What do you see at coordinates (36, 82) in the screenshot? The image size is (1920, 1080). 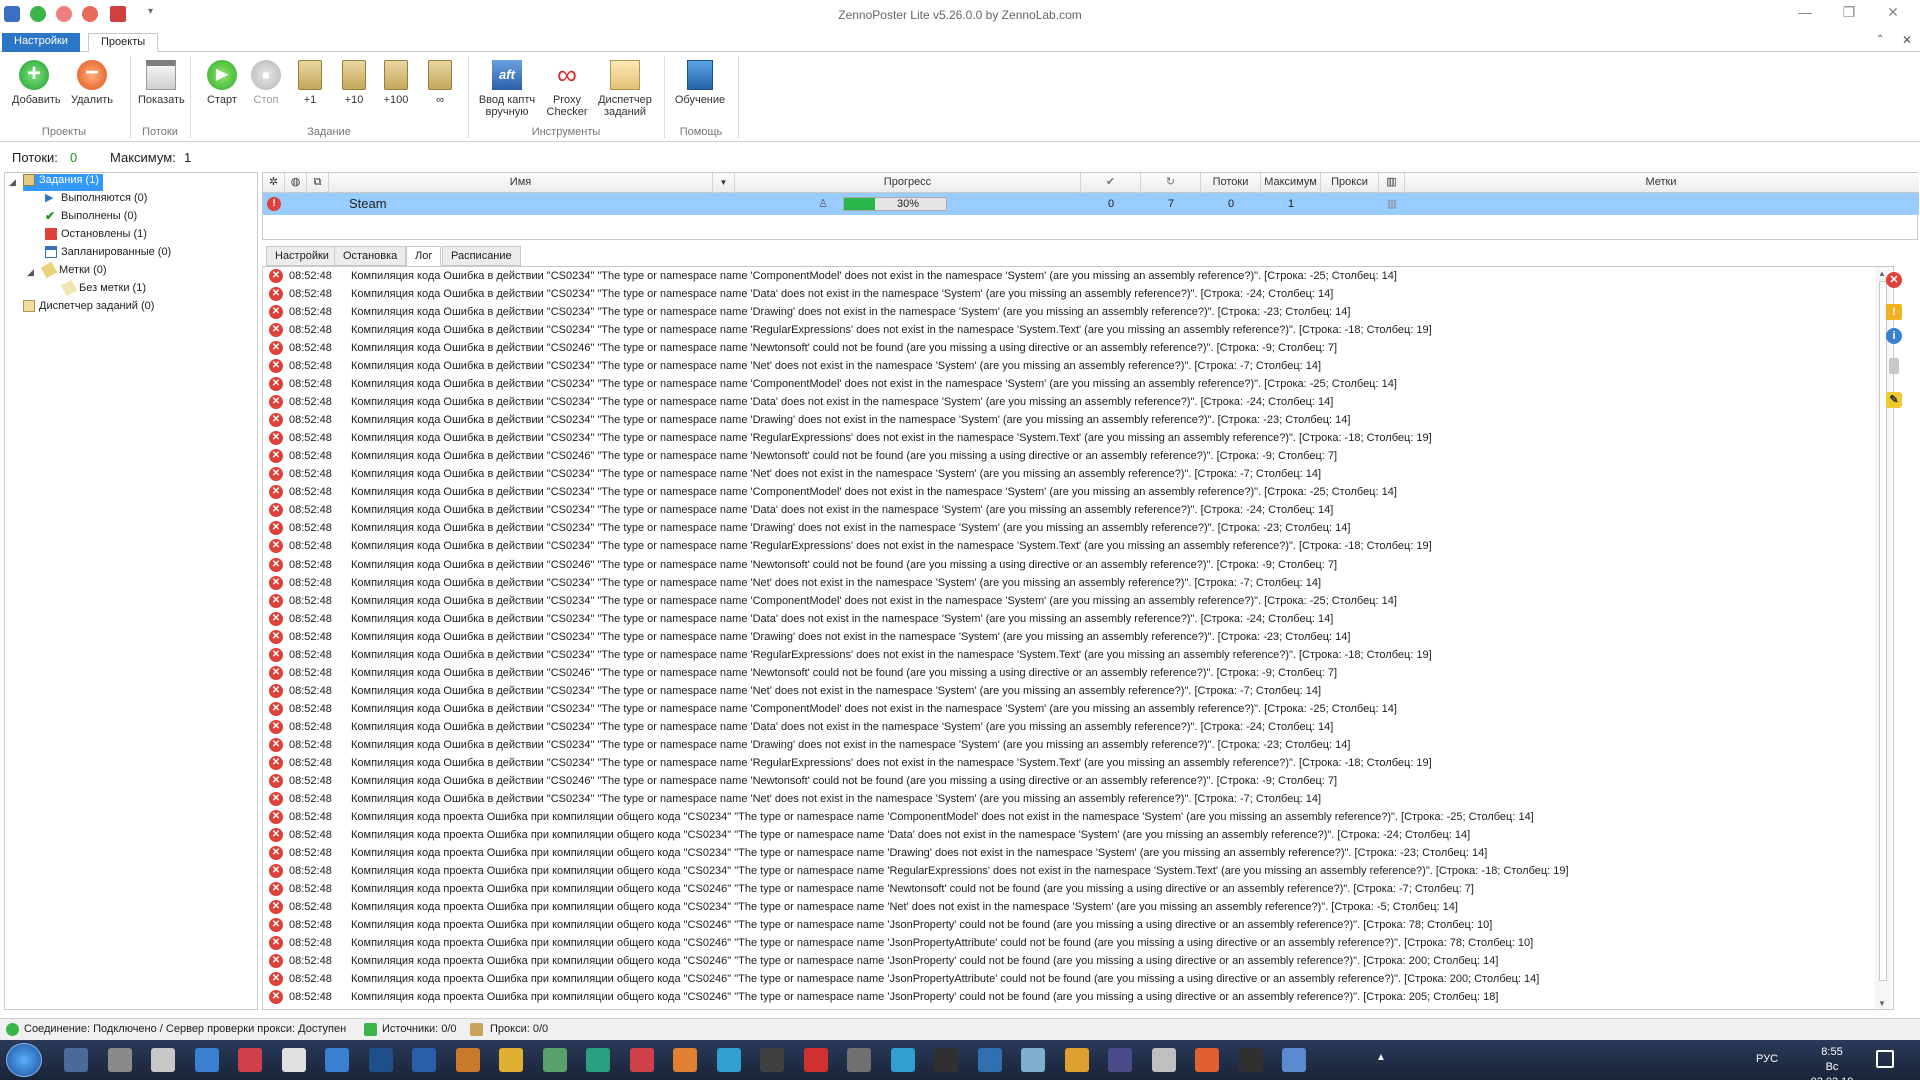 I see `add-button: + Добавить` at bounding box center [36, 82].